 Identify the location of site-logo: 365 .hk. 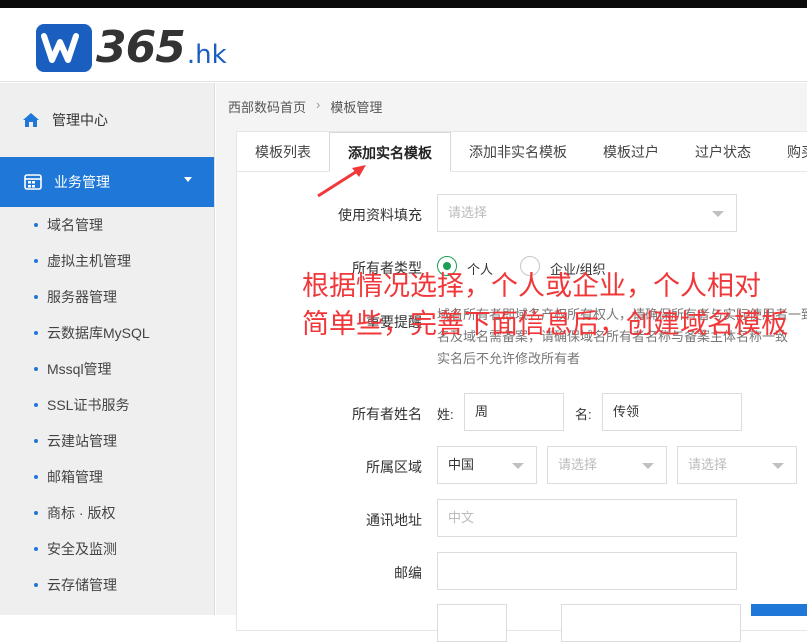
(131, 47).